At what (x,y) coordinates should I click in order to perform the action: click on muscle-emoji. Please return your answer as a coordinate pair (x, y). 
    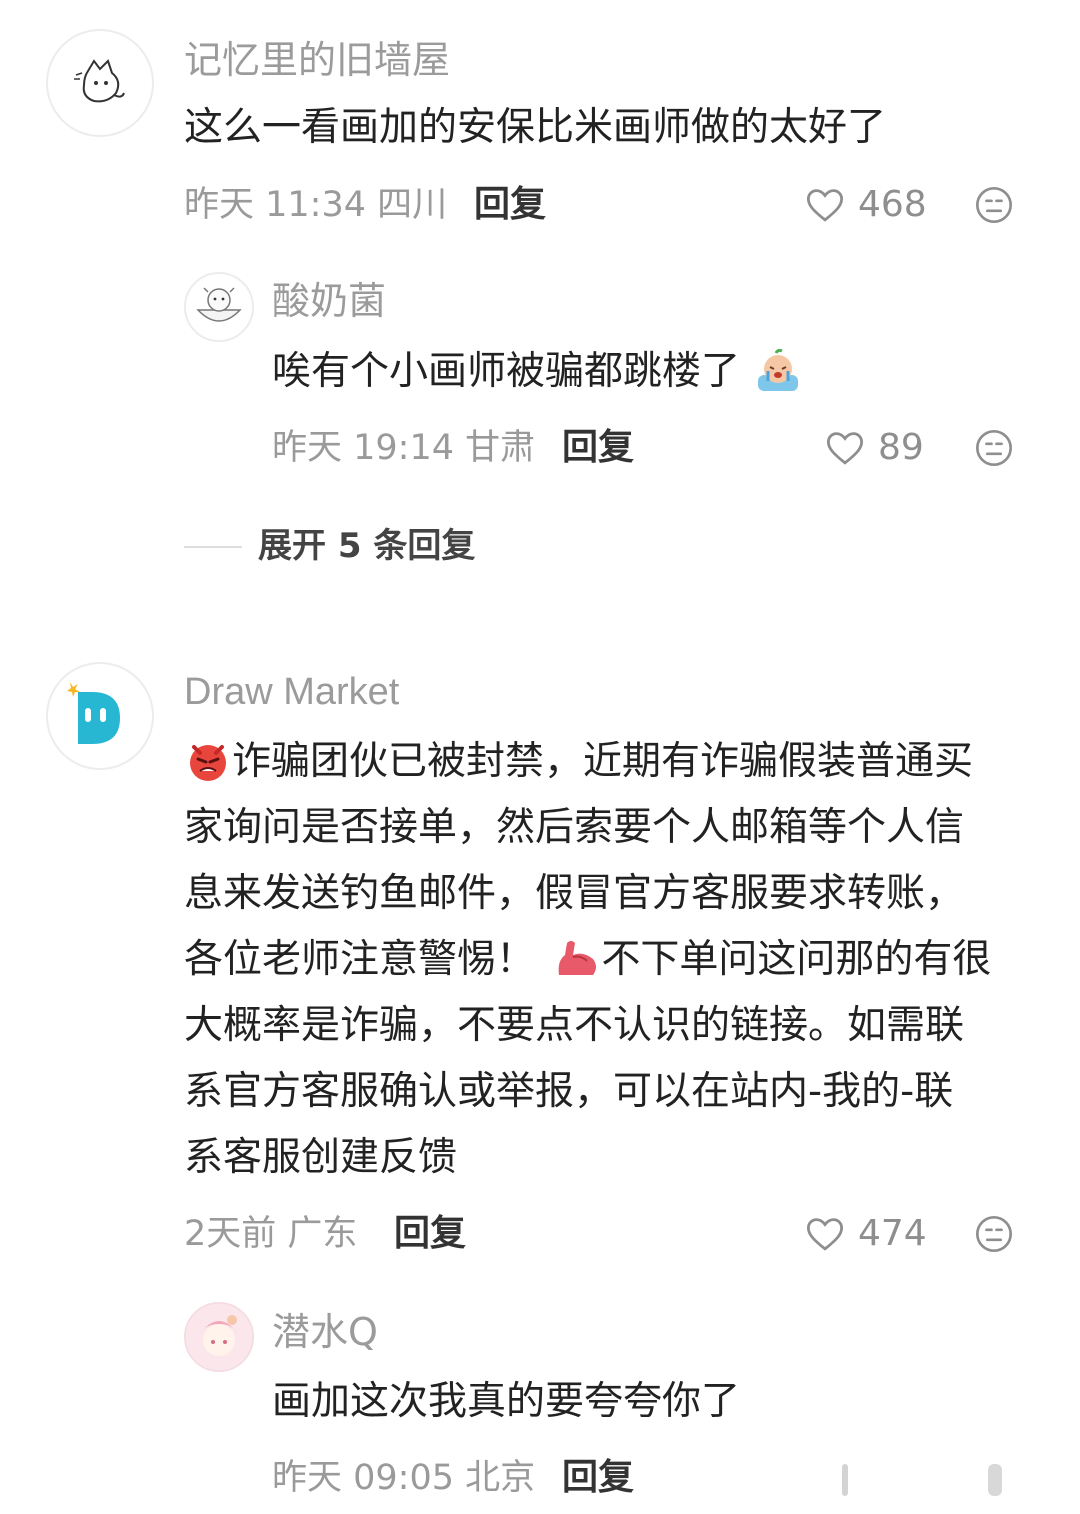
    Looking at the image, I should click on (578, 957).